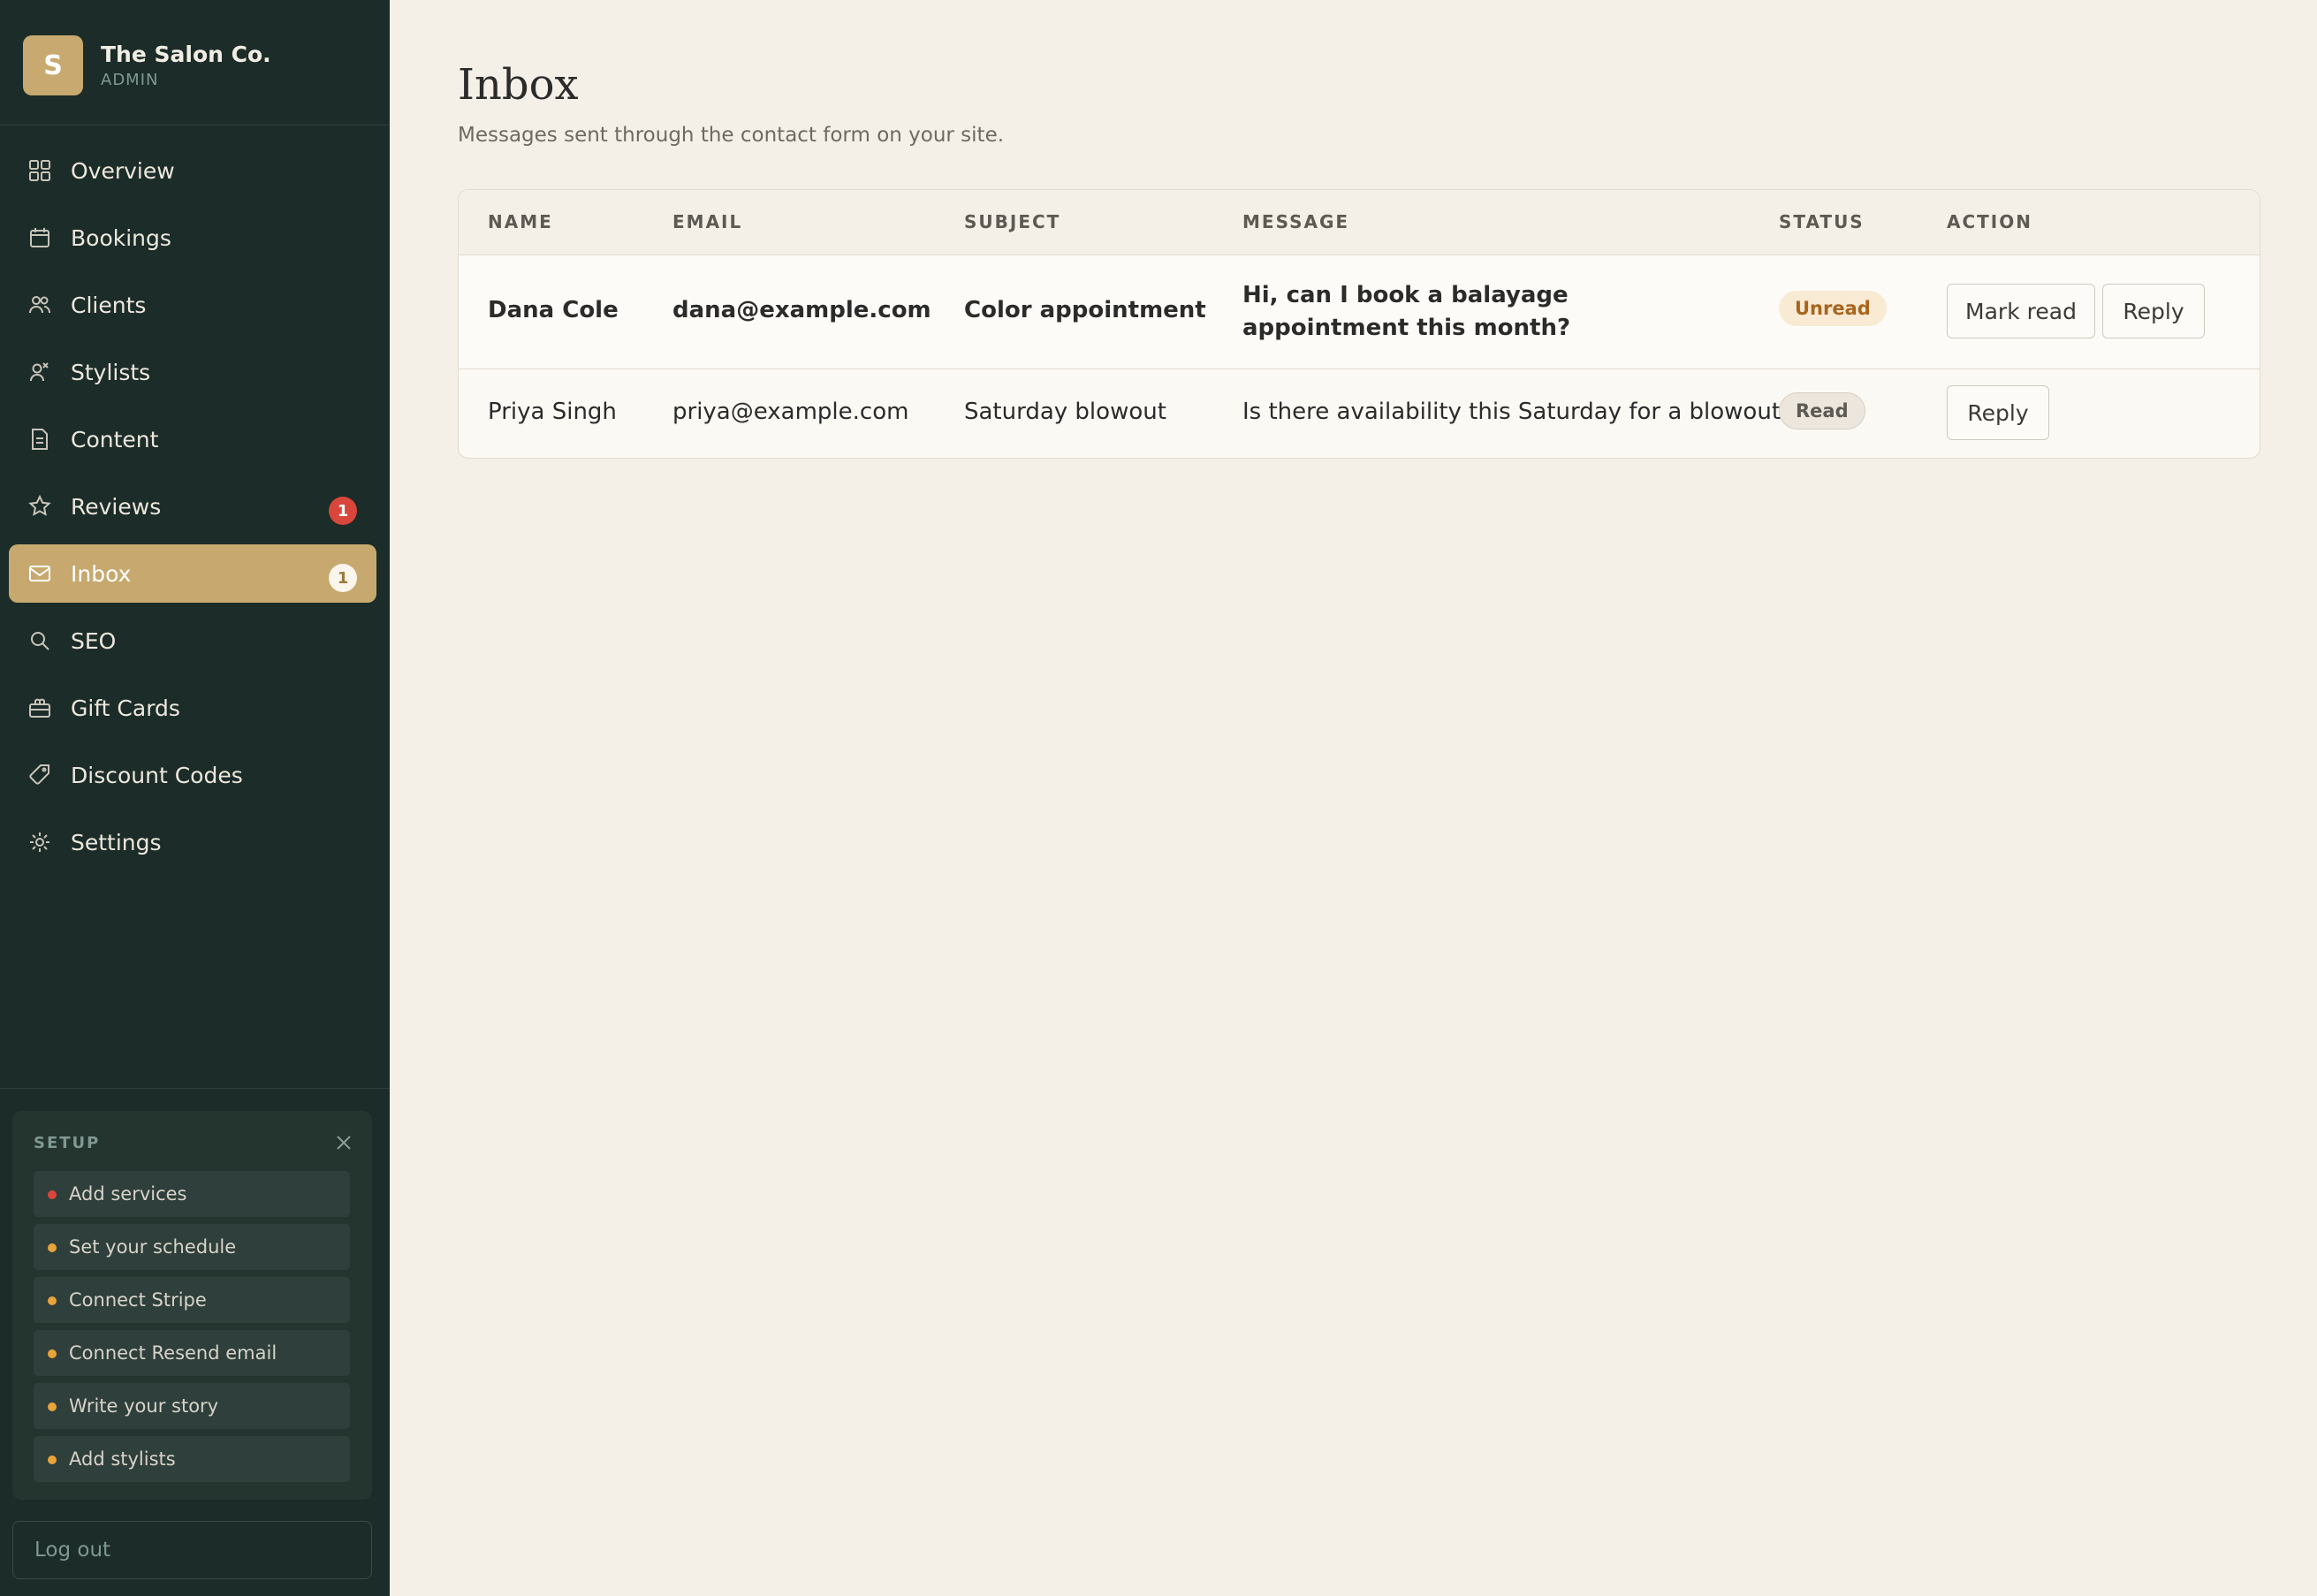 This screenshot has height=1596, width=2317. What do you see at coordinates (39, 708) in the screenshot?
I see `gift-icon` at bounding box center [39, 708].